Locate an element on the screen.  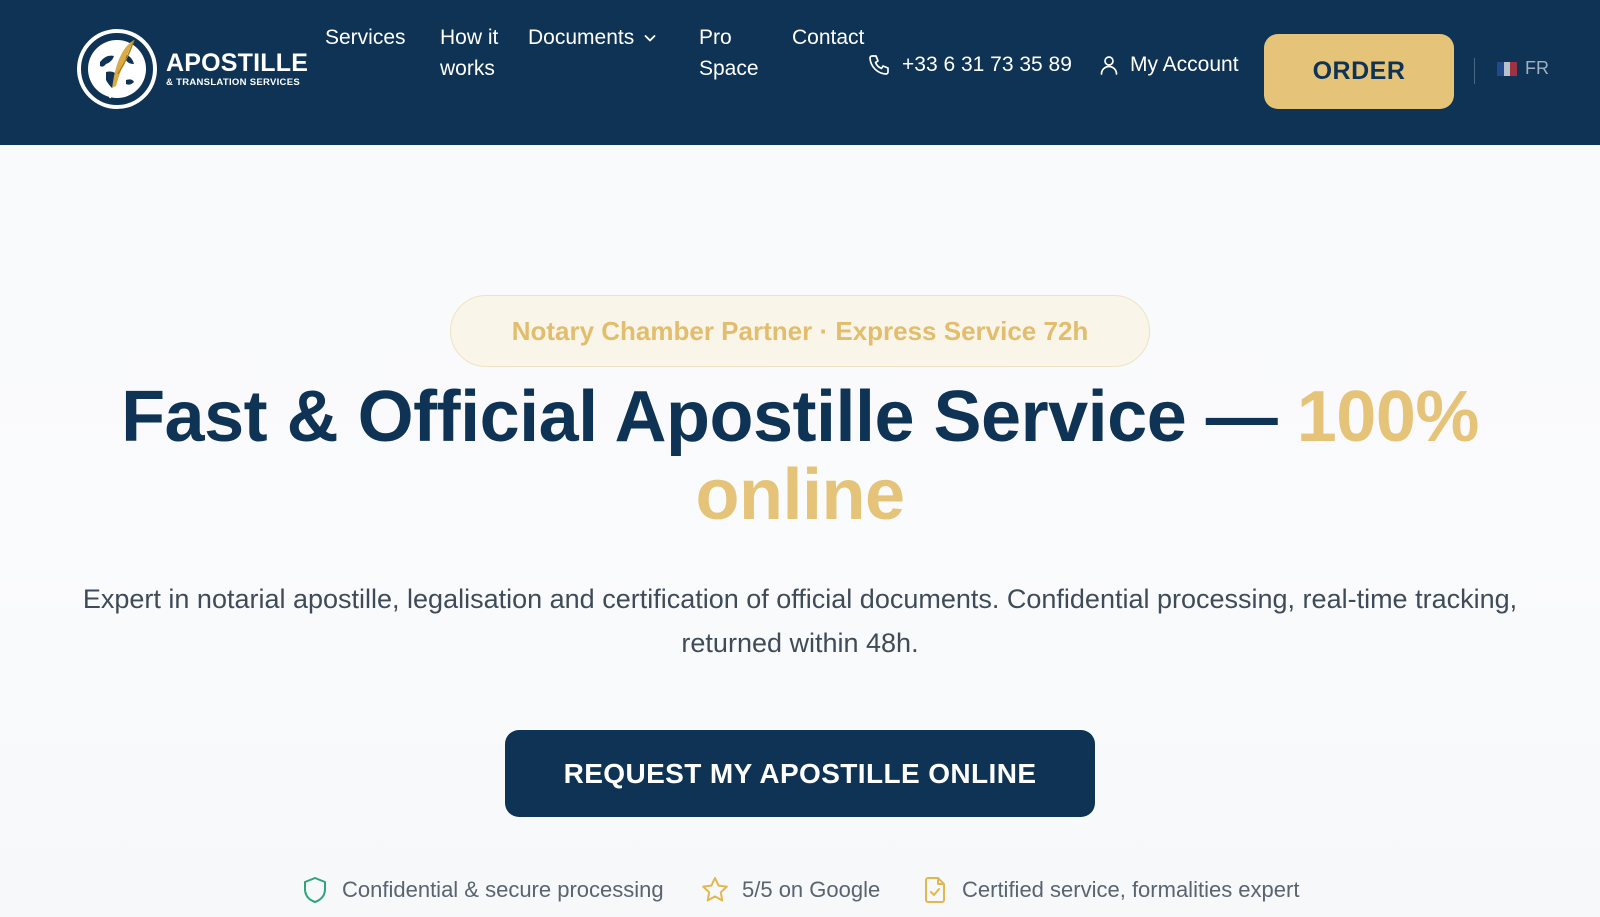
trust-item-secure: Confidential & secure processing is located at coordinates (482, 890).